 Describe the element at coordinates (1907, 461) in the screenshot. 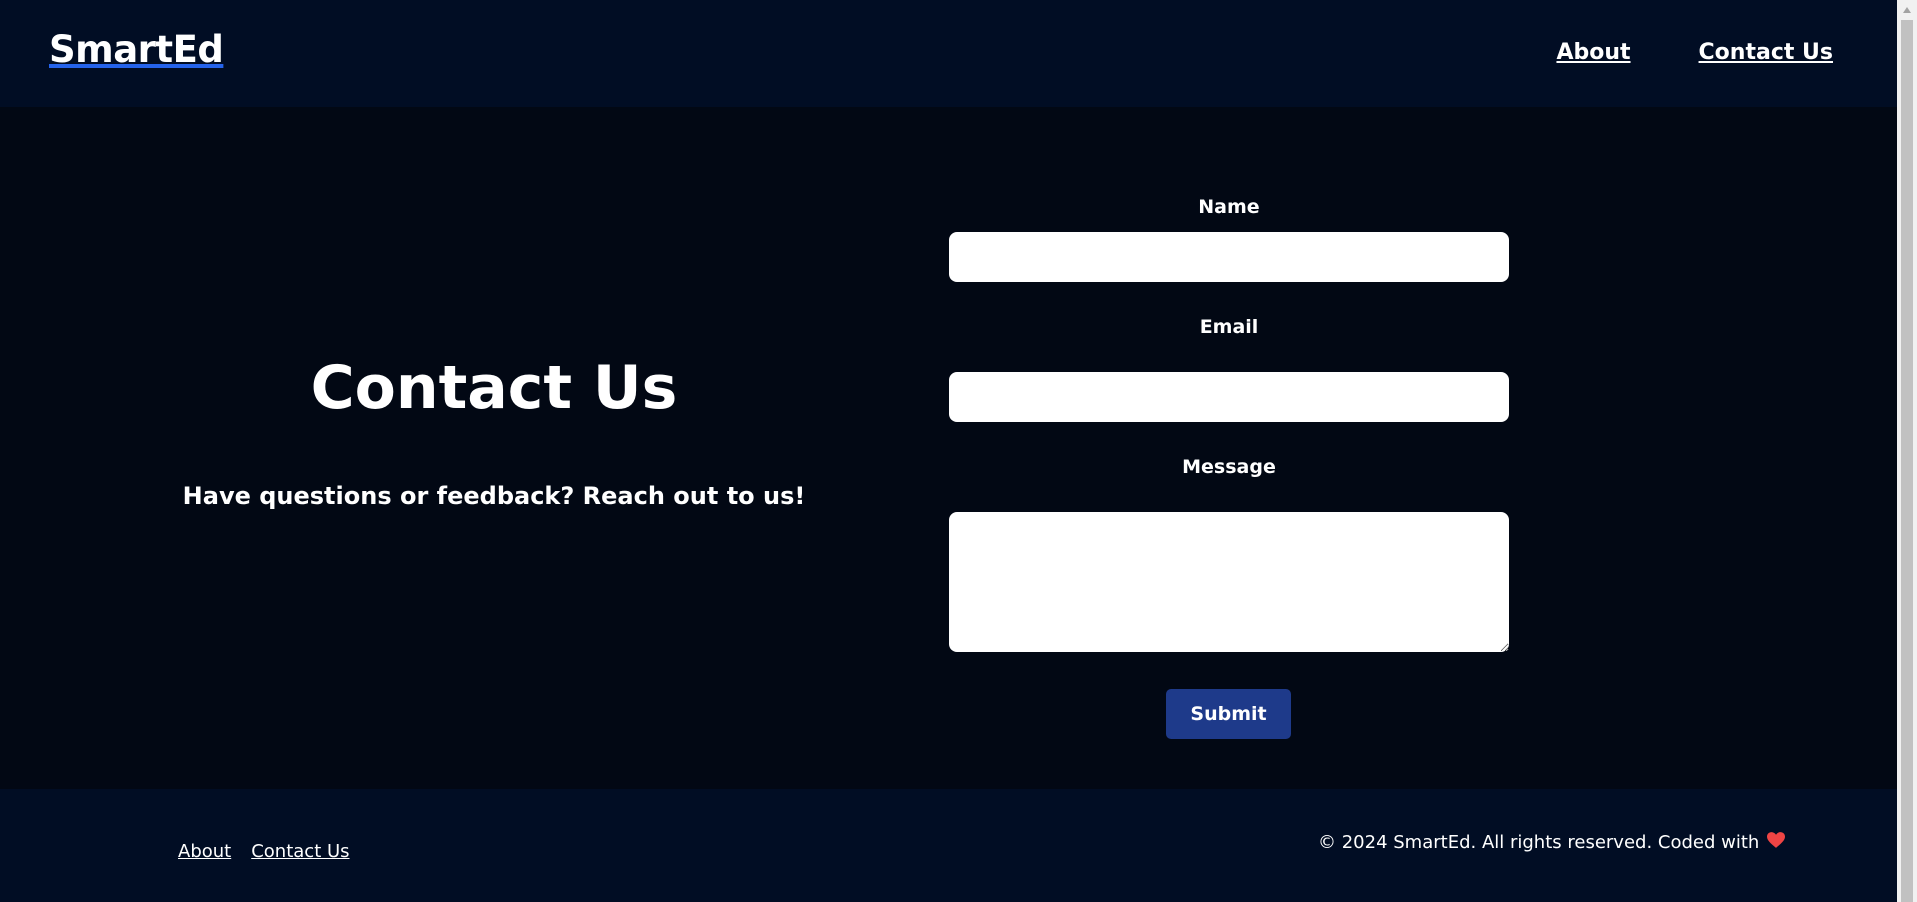

I see `scrollbar-thumb` at that location.